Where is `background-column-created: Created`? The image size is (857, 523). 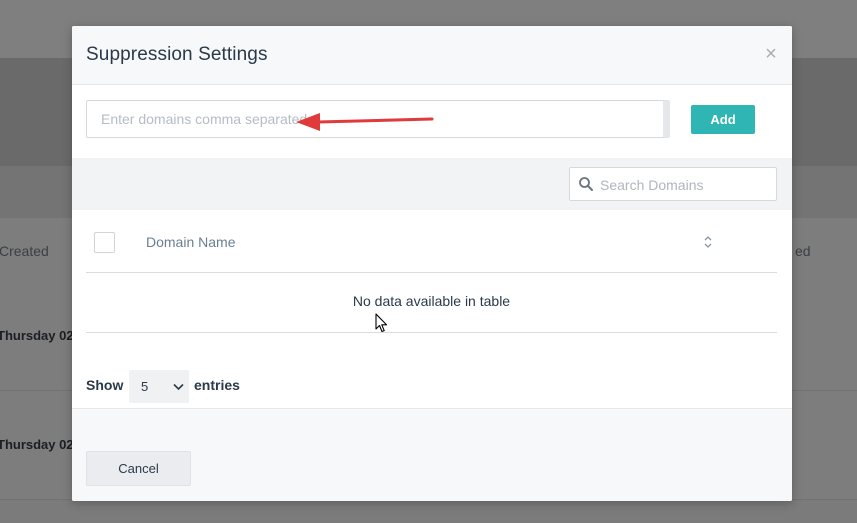
background-column-created: Created is located at coordinates (24, 251).